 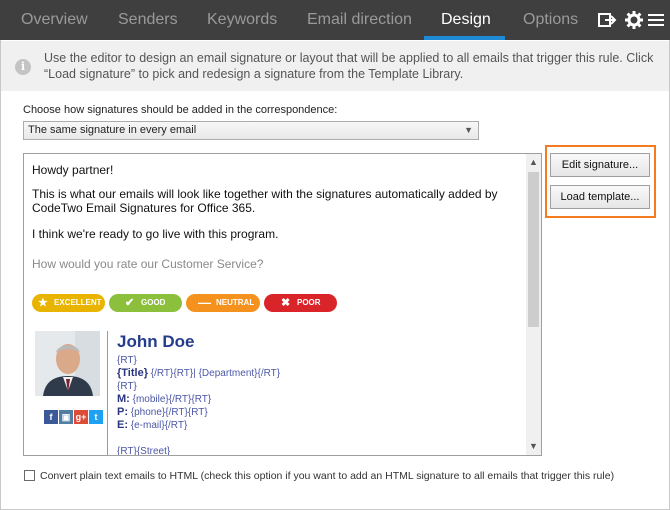 I want to click on convert-html-checkbox, so click(x=29, y=475).